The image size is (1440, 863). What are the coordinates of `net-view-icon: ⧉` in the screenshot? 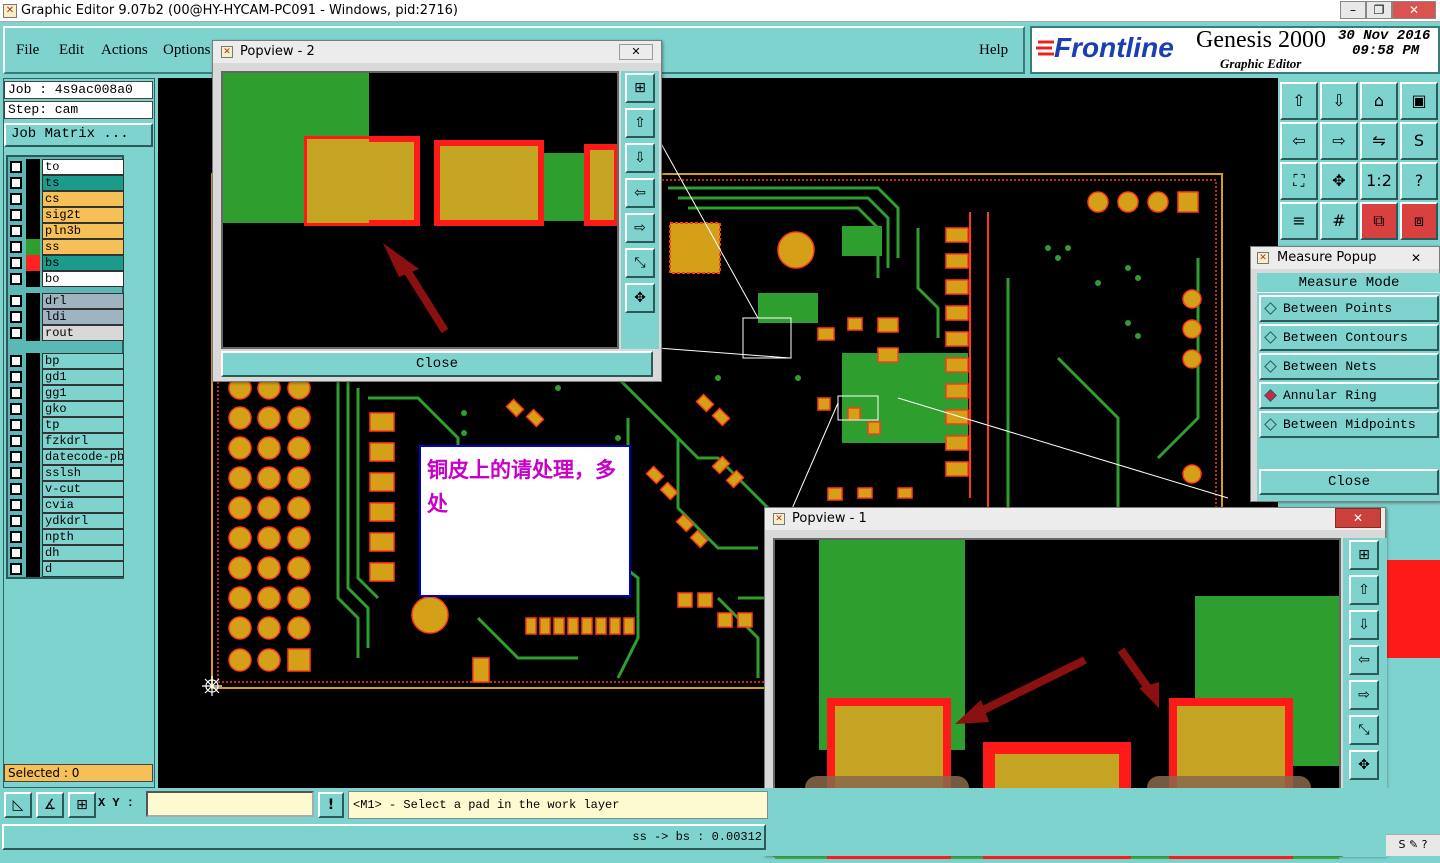 It's located at (1379, 221).